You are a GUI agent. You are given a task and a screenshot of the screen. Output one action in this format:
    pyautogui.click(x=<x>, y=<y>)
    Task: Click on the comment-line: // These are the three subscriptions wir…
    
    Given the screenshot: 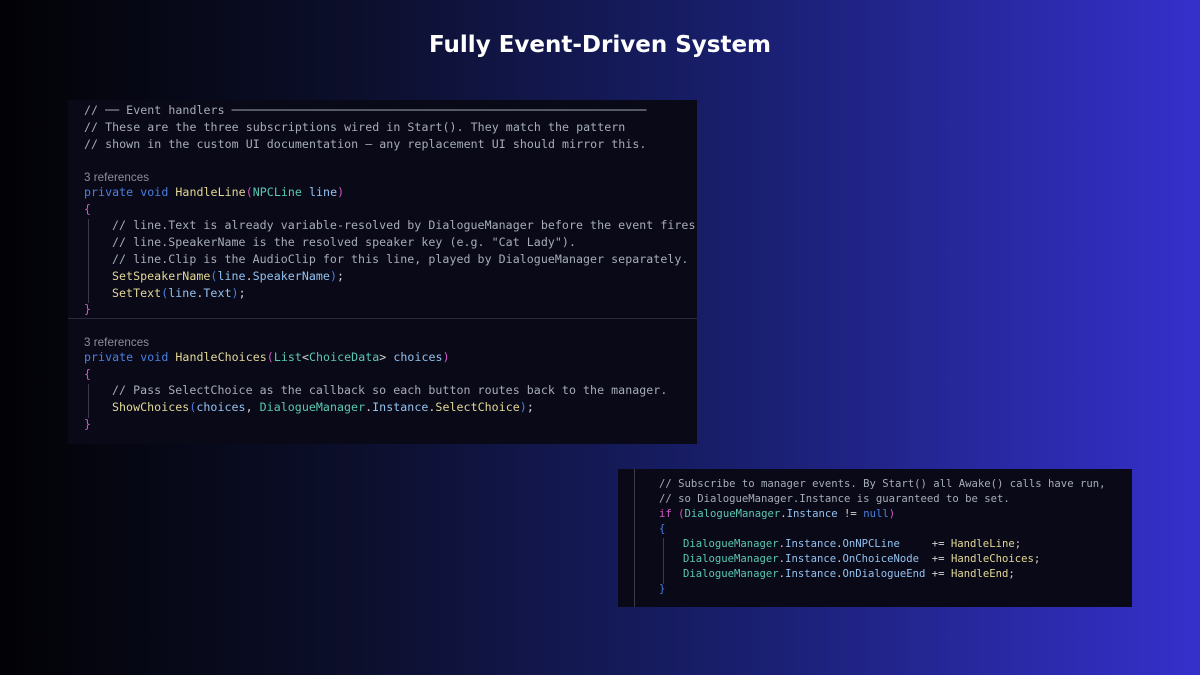 What is the action you would take?
    pyautogui.click(x=355, y=127)
    